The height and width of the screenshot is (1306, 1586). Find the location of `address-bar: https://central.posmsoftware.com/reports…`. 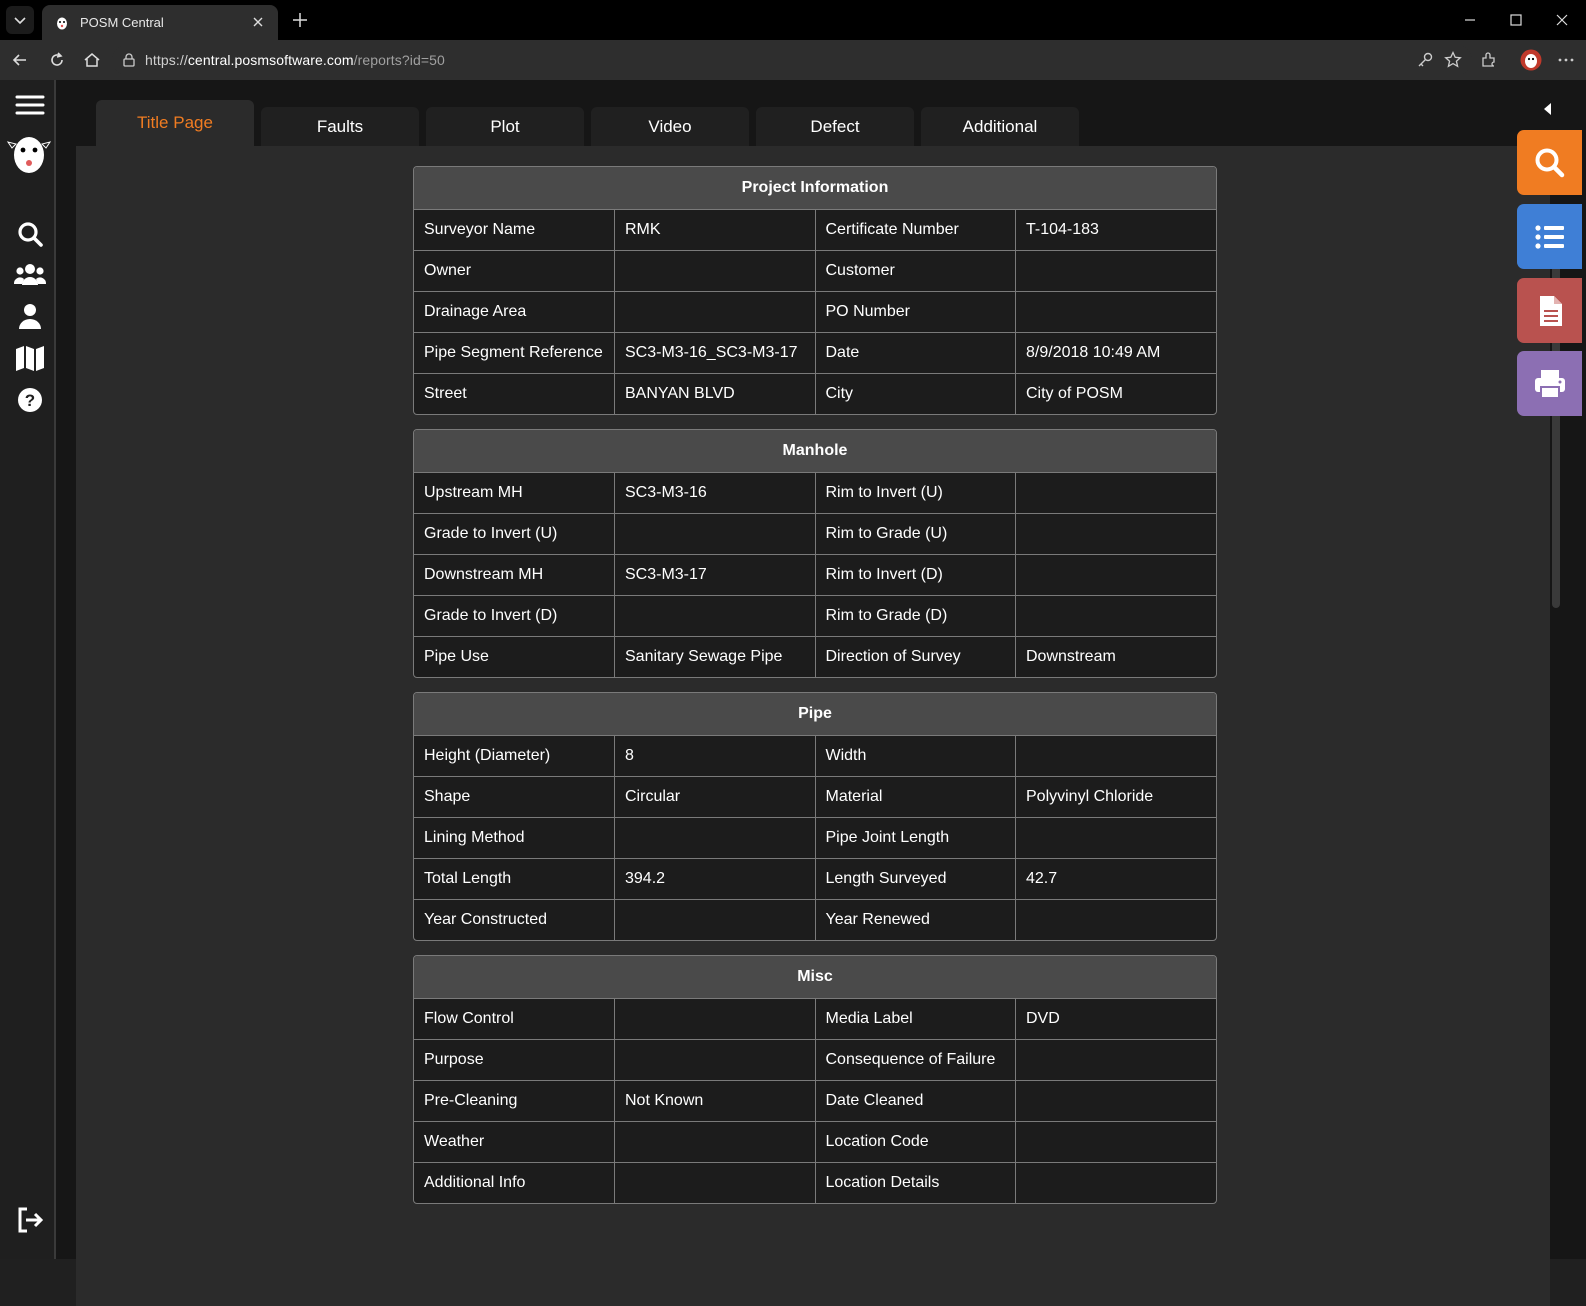

address-bar: https://central.posmsoftware.com/reports… is located at coordinates (793, 60).